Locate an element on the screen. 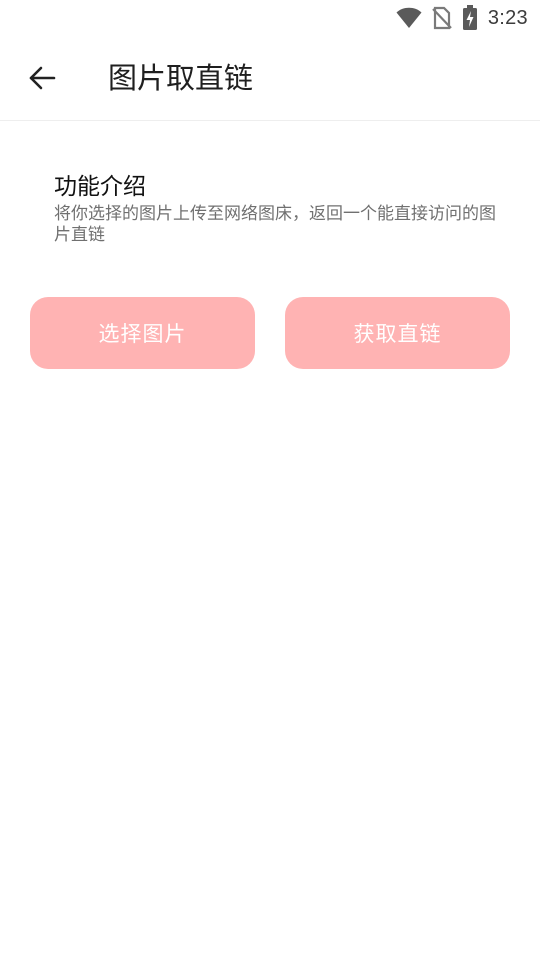 Image resolution: width=540 pixels, height=960 pixels. toolbar: 图片取直链 is located at coordinates (270, 78).